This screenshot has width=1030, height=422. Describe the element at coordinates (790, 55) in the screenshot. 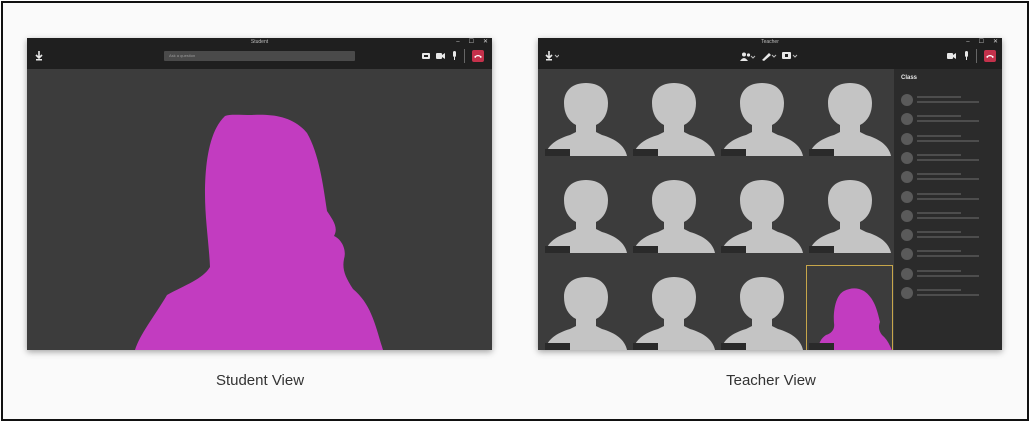

I see `whiteboard-icon` at that location.